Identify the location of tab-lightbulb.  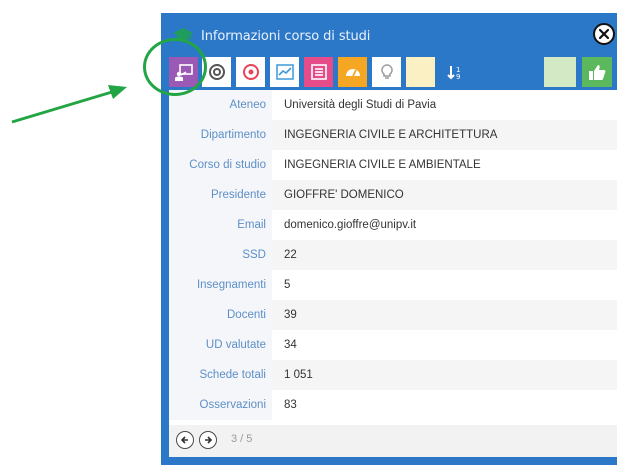
(386, 72).